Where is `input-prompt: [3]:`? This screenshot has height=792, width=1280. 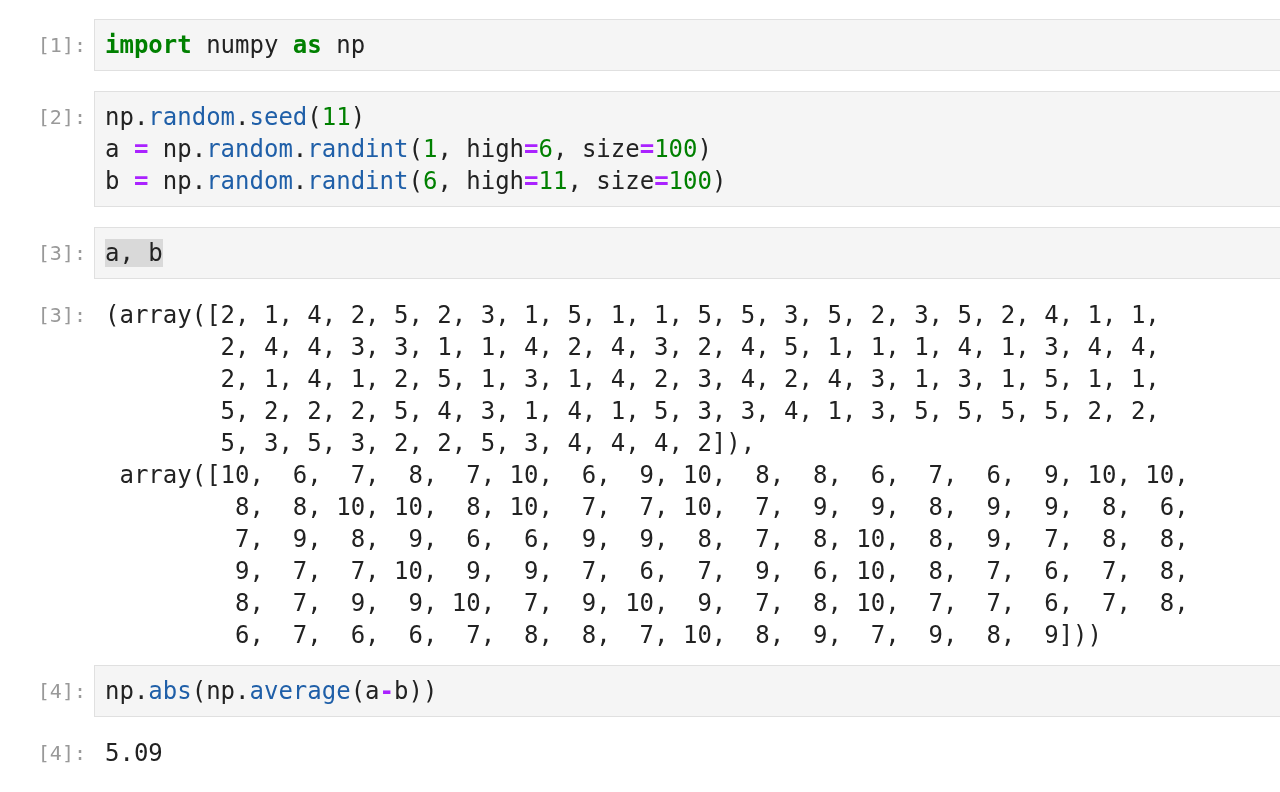
input-prompt: [3]: is located at coordinates (61, 253).